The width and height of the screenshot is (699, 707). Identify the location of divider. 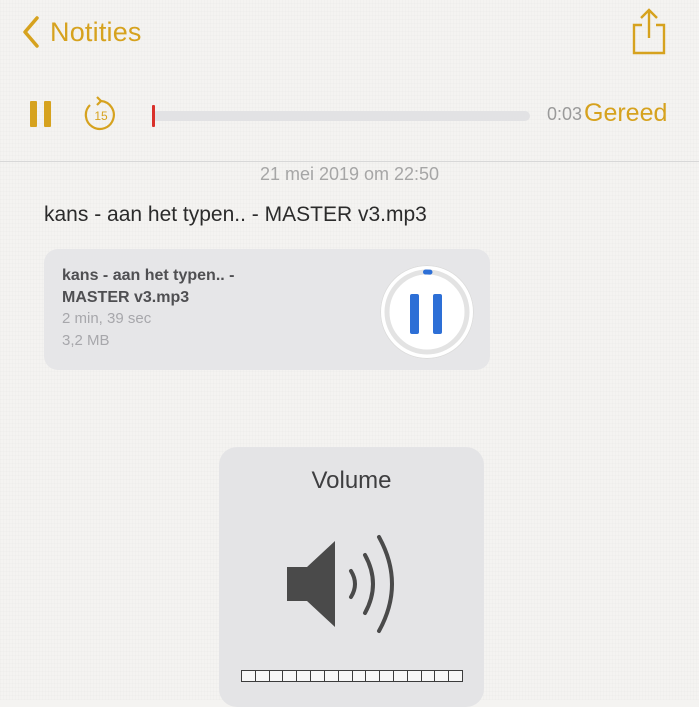
(349, 161).